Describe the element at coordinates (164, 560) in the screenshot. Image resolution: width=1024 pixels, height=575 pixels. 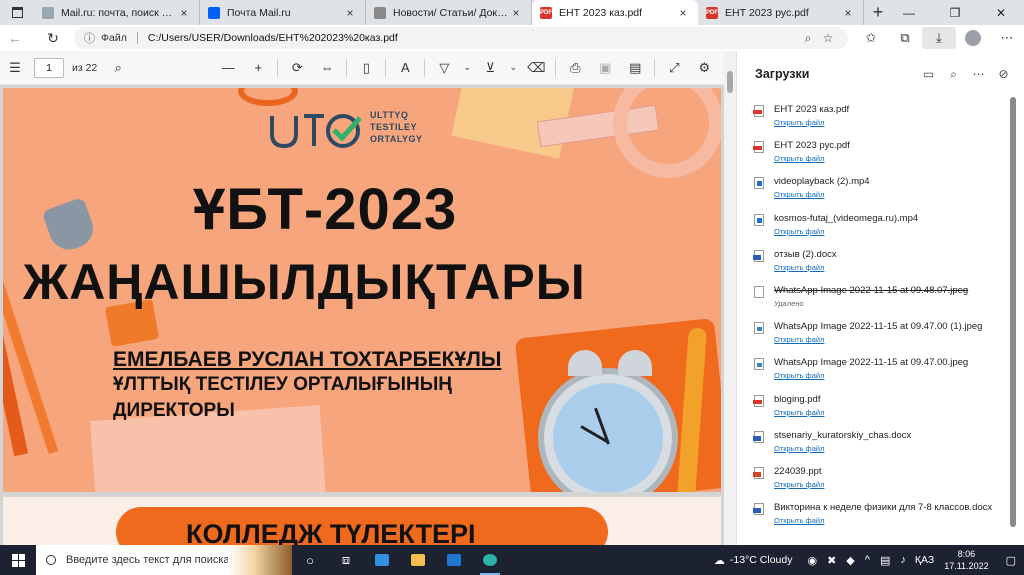
I see `taskbar-search-box: Введите здесь текст для поиска` at that location.